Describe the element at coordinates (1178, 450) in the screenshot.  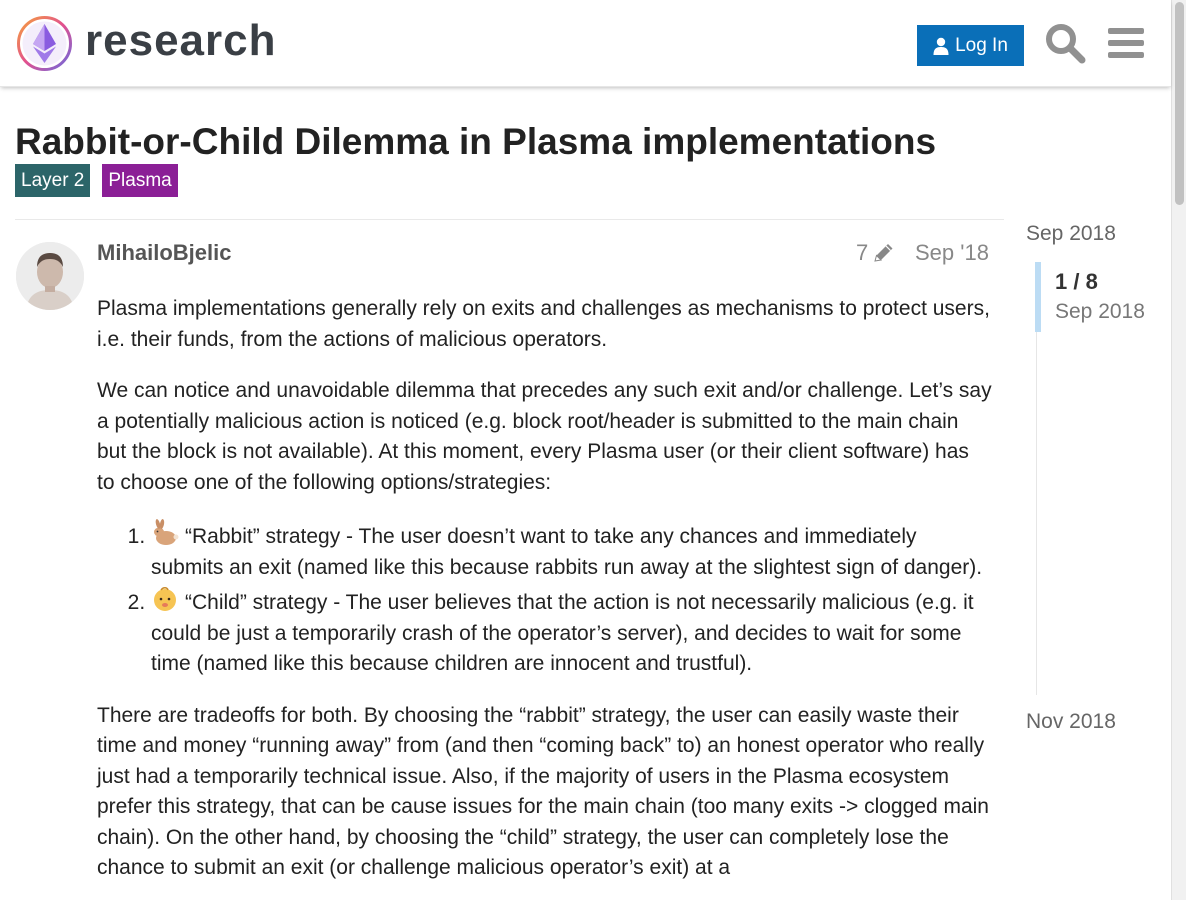
I see `page-scrollbar` at that location.